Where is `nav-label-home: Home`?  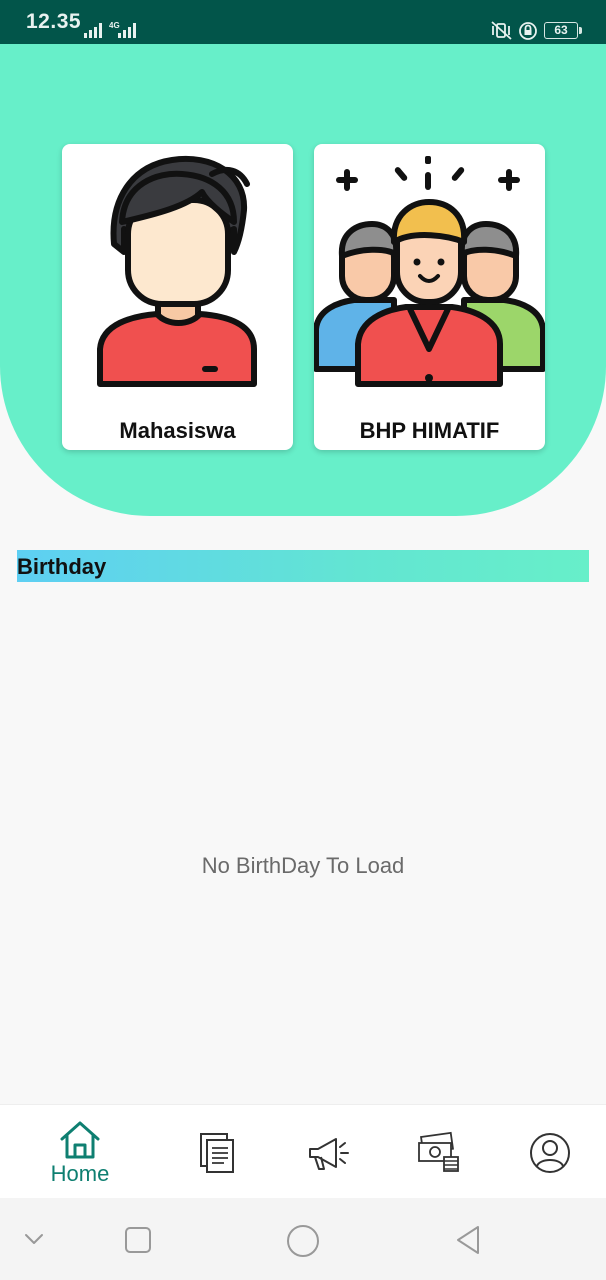
nav-label-home: Home is located at coordinates (80, 1173).